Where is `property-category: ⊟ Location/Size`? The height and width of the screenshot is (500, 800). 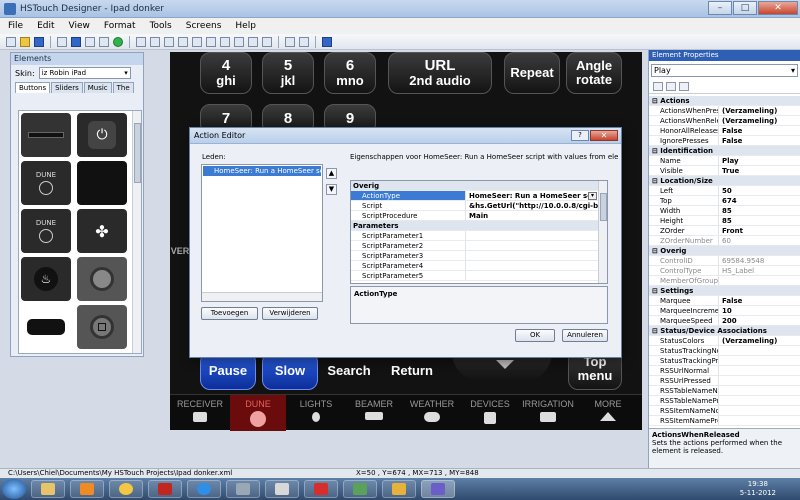 property-category: ⊟ Location/Size is located at coordinates (724, 181).